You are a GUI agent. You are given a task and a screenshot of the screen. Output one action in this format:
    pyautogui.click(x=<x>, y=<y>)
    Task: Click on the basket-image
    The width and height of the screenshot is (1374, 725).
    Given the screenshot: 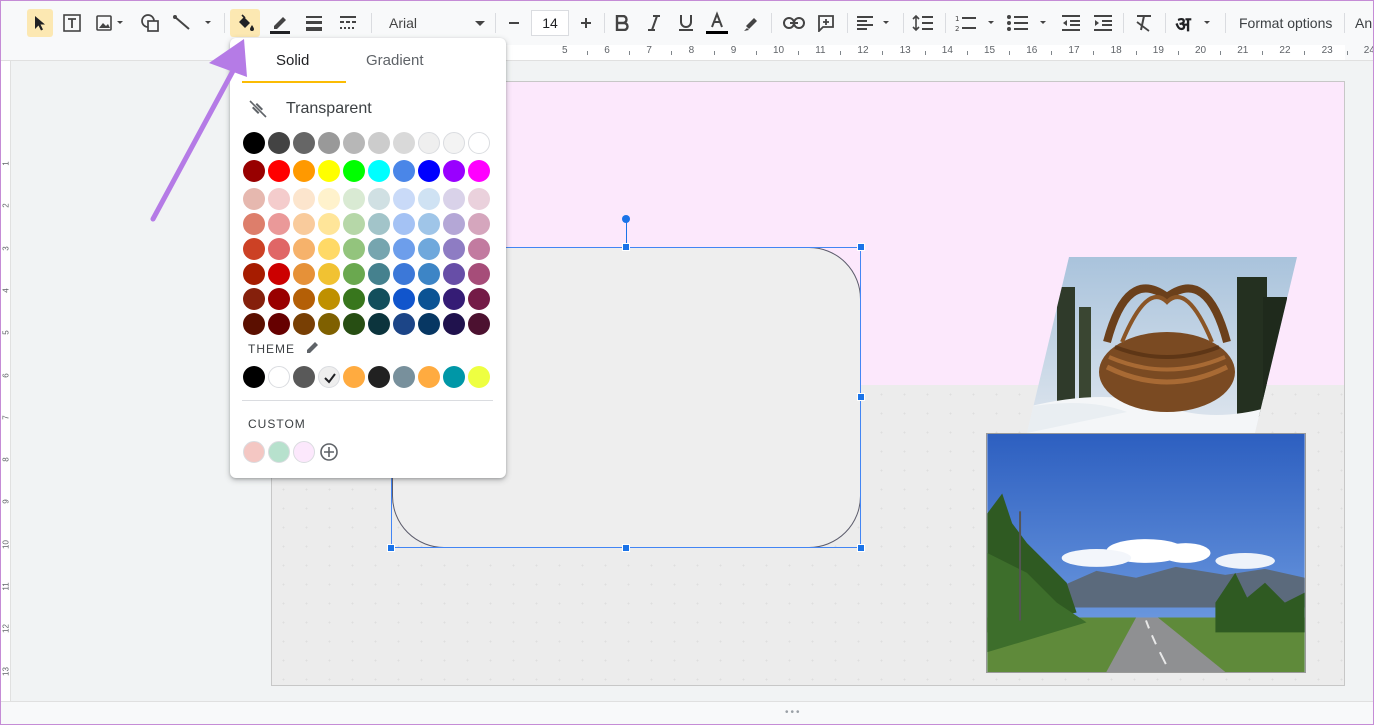 What is the action you would take?
    pyautogui.click(x=1162, y=345)
    